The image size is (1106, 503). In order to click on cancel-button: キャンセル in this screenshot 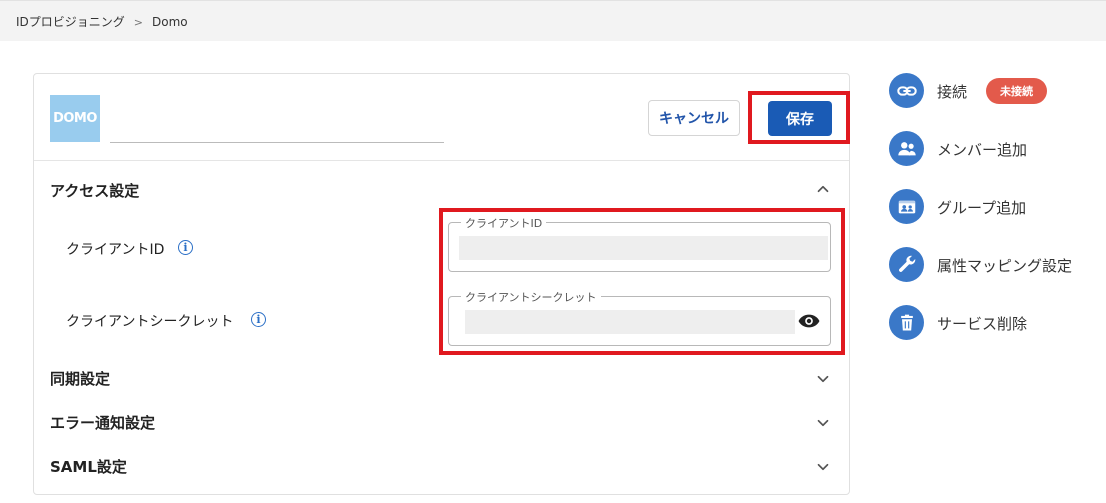, I will do `click(694, 118)`.